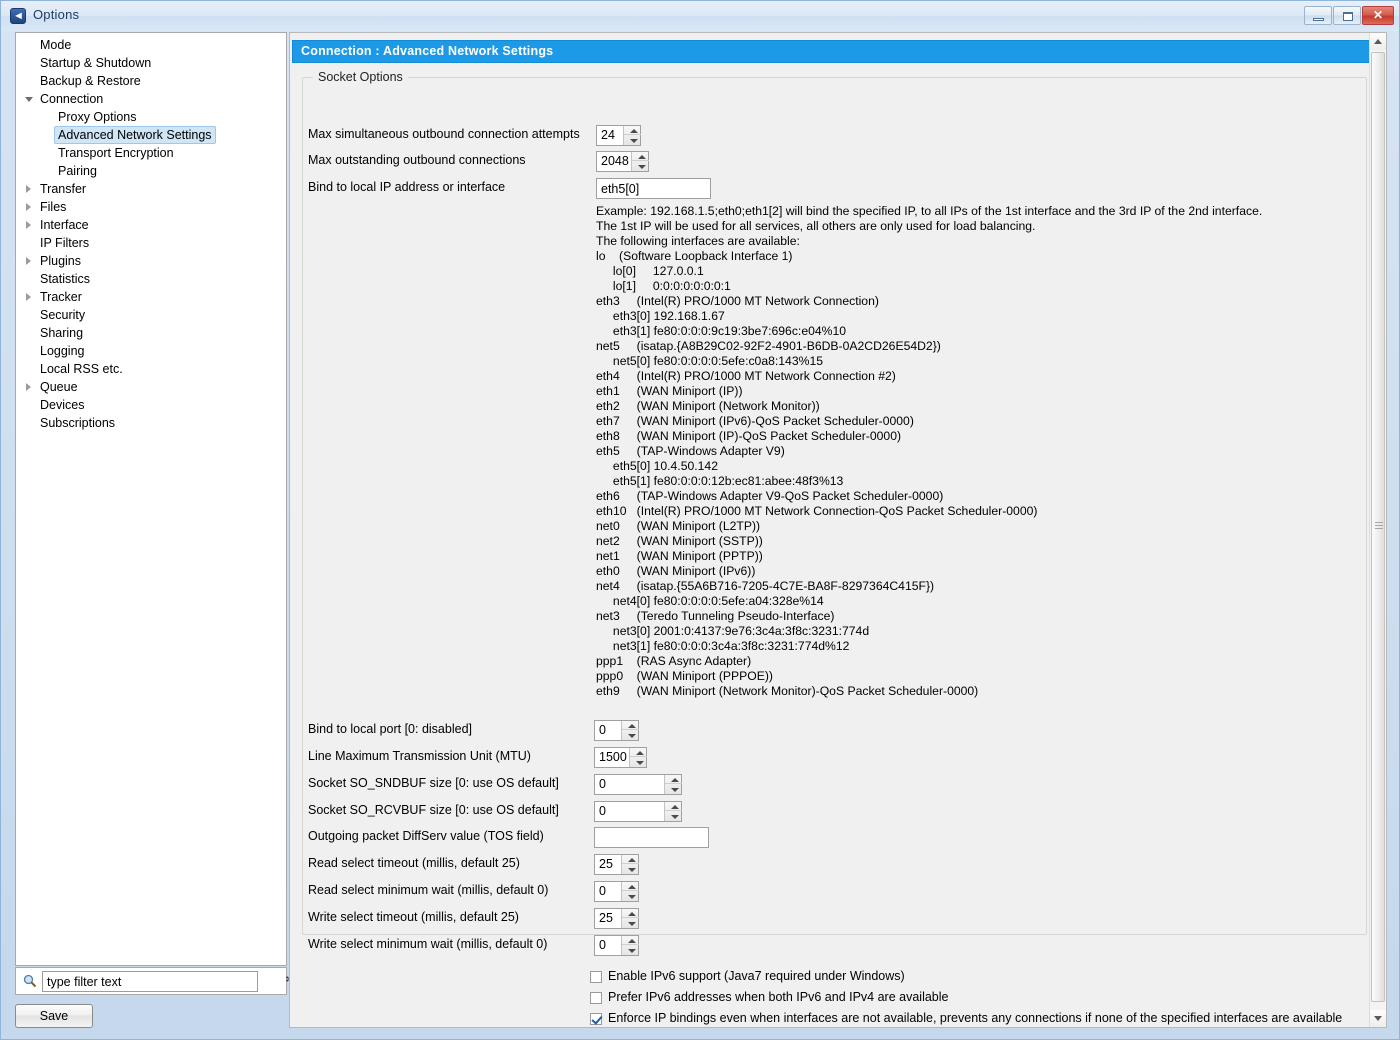 This screenshot has width=1400, height=1040. Describe the element at coordinates (622, 161) in the screenshot. I see `max-outstanding-stepper: 2048` at that location.